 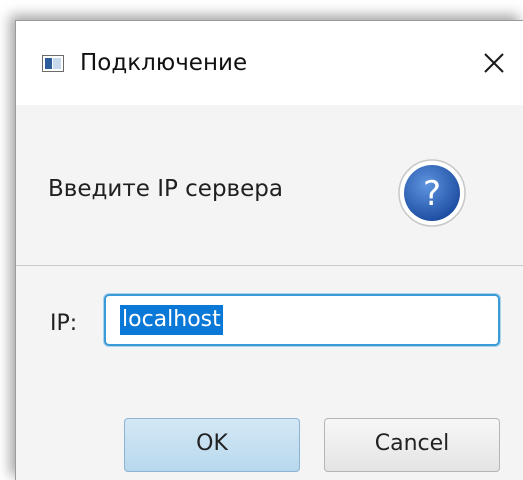 What do you see at coordinates (412, 445) in the screenshot?
I see `cancel-button: Cancel` at bounding box center [412, 445].